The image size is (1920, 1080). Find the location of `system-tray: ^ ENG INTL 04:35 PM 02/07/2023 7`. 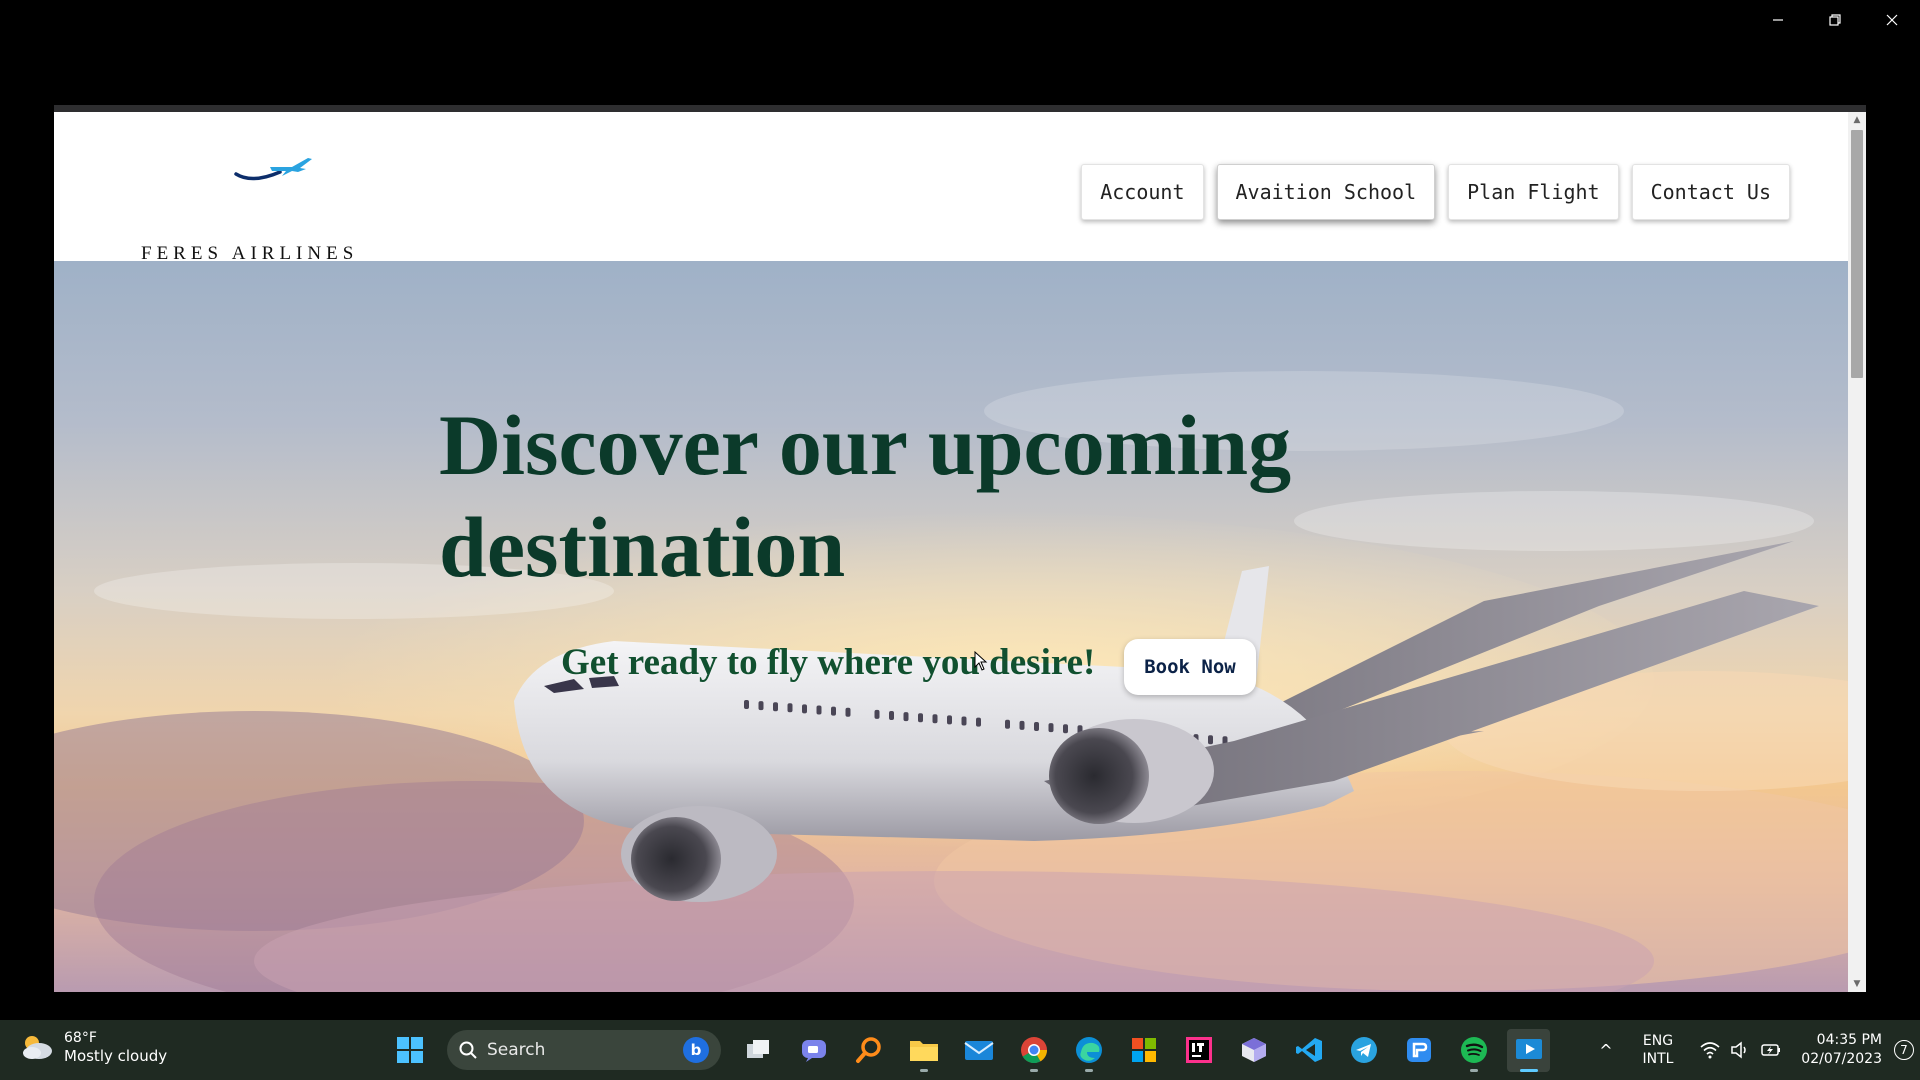

system-tray: ^ ENG INTL 04:35 PM 02/07/2023 7 is located at coordinates (1753, 1050).